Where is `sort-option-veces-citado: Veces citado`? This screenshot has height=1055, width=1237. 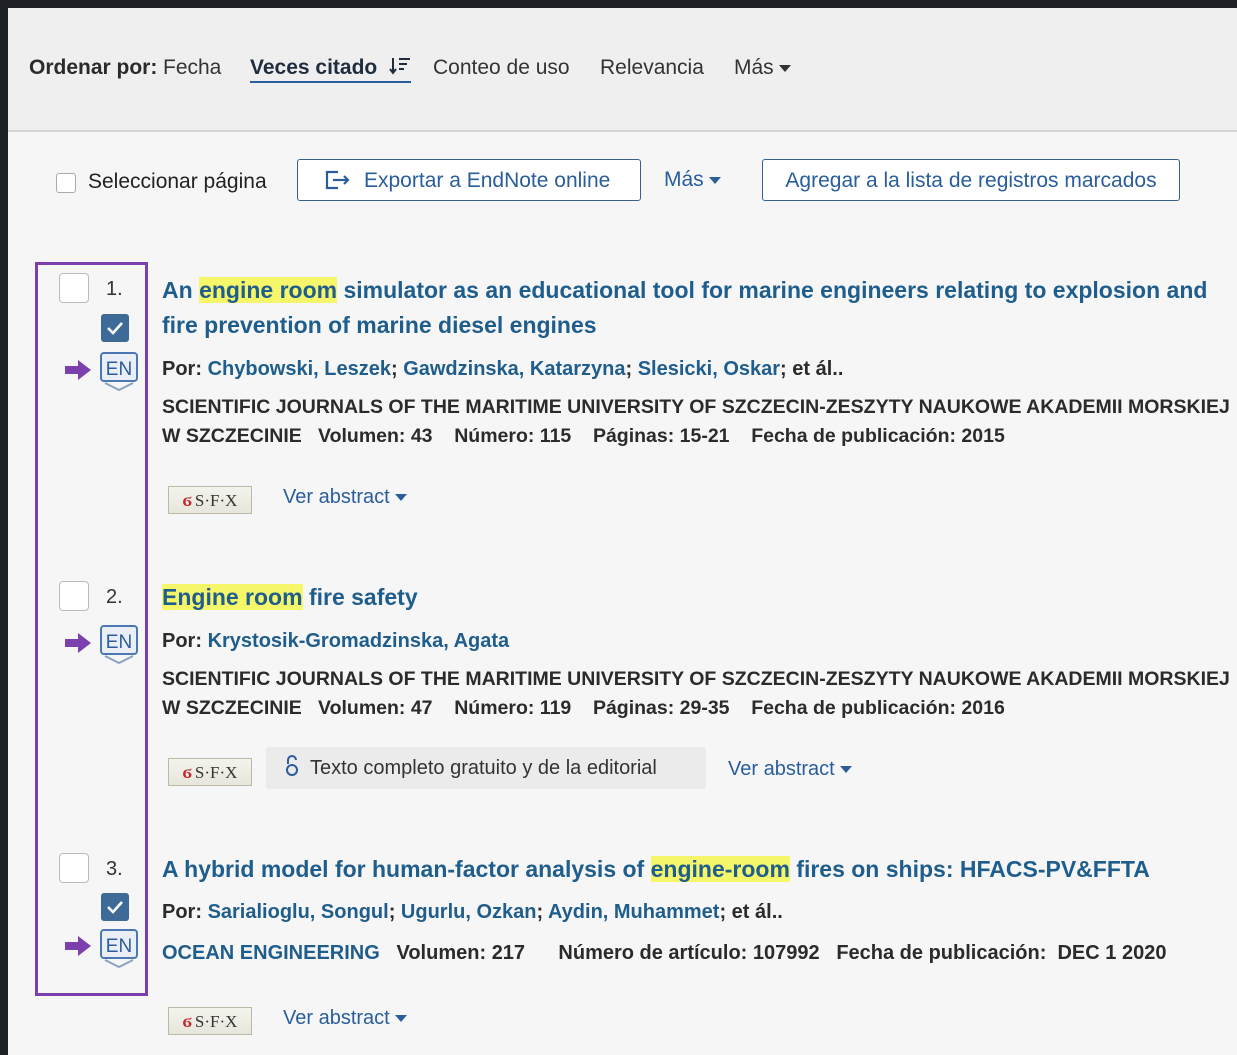
sort-option-veces-citado: Veces citado is located at coordinates (331, 69).